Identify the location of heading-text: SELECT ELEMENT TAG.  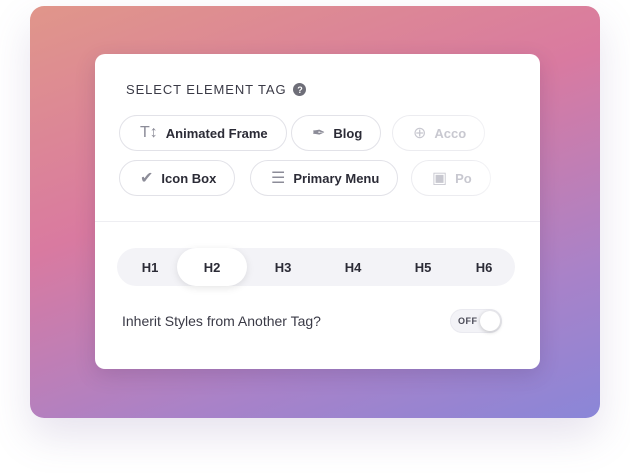
(206, 89).